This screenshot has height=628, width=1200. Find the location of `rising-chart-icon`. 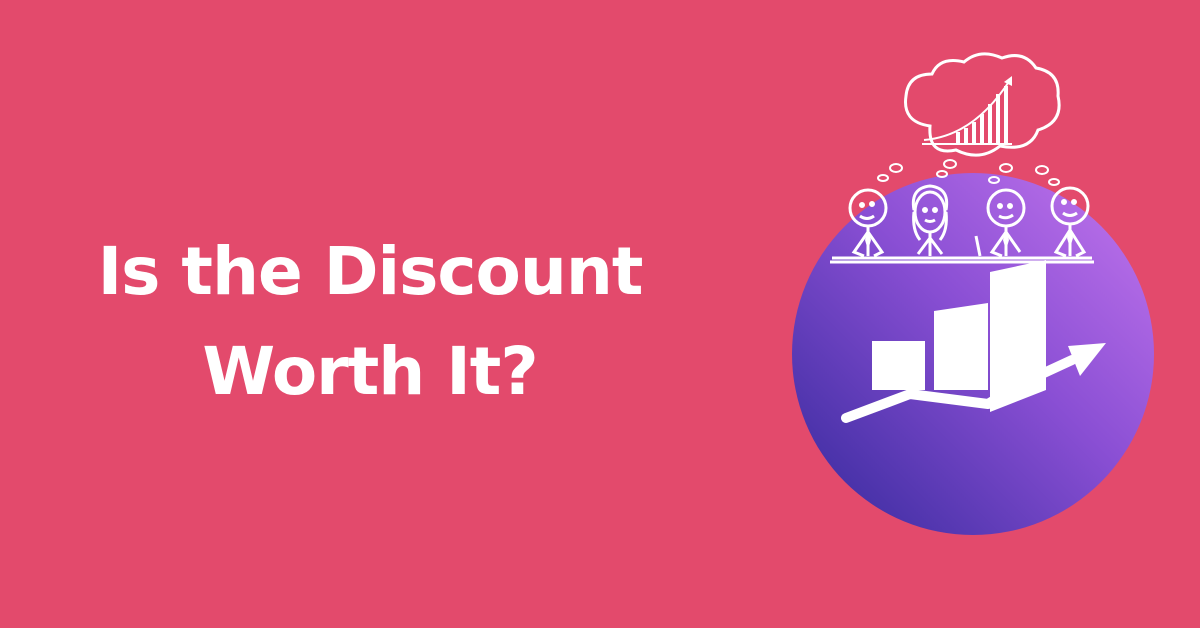

rising-chart-icon is located at coordinates (967, 110).